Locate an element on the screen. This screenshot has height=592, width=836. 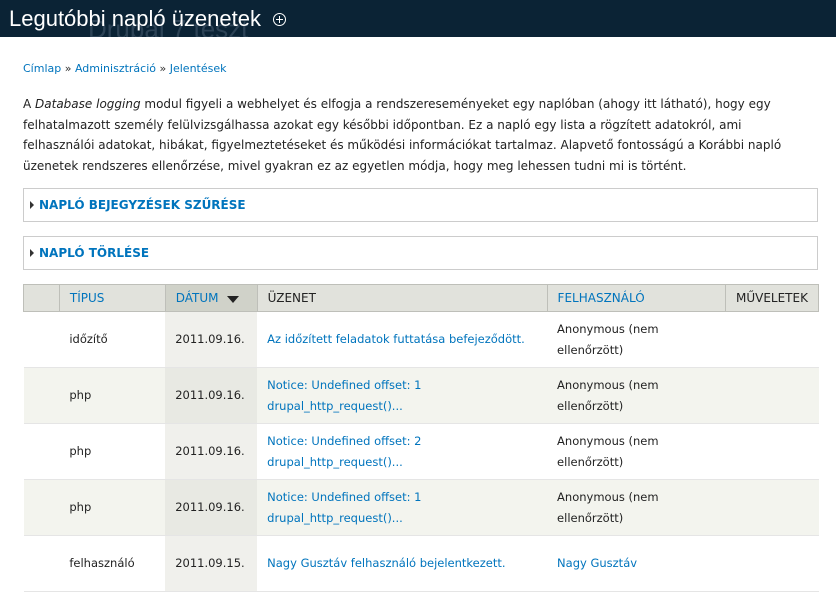
date-header-label: DÁTUM is located at coordinates (197, 298).